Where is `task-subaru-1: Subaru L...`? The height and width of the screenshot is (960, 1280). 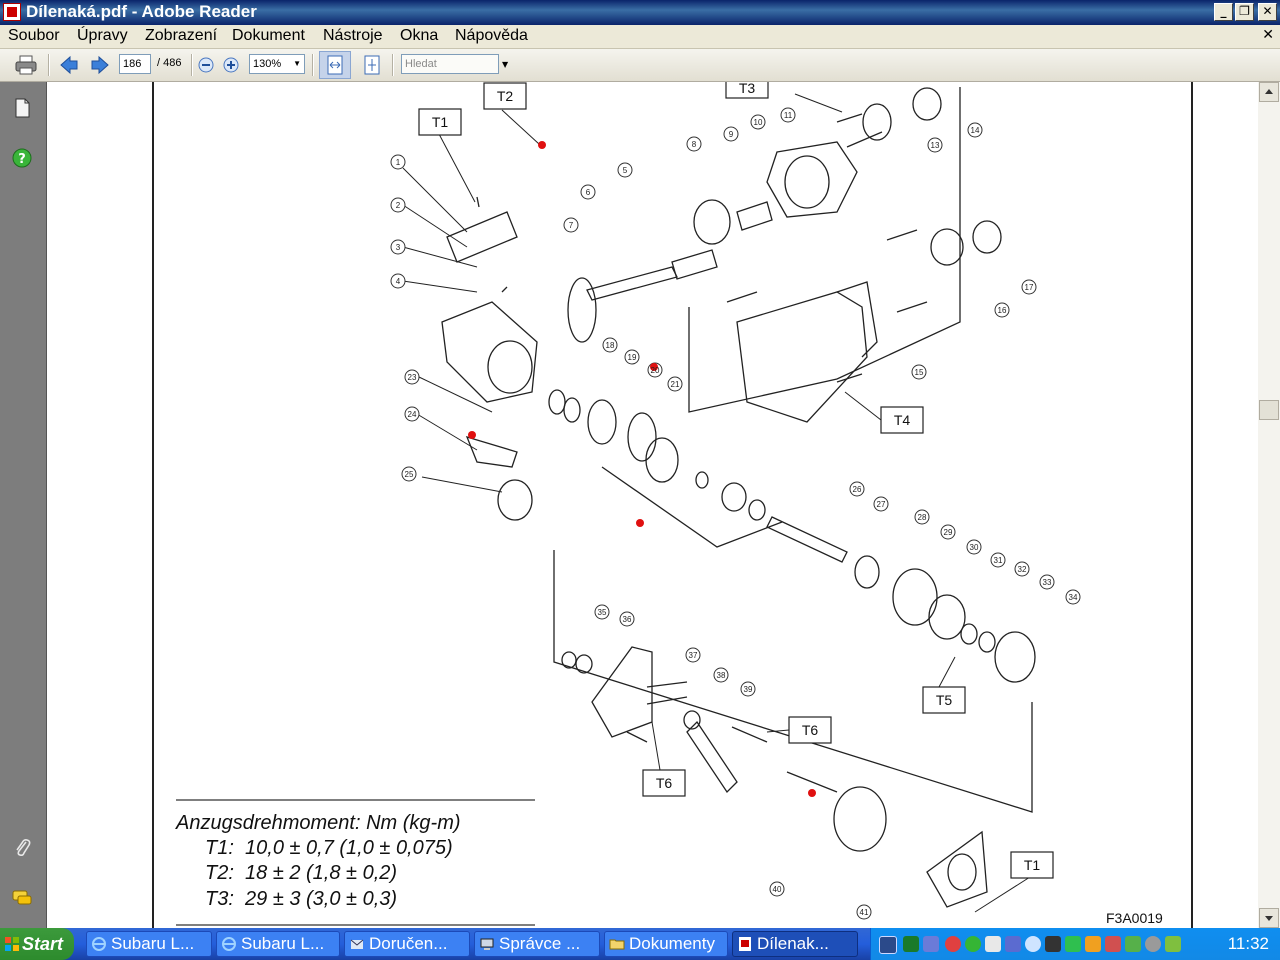
task-subaru-1: Subaru L... is located at coordinates (149, 944).